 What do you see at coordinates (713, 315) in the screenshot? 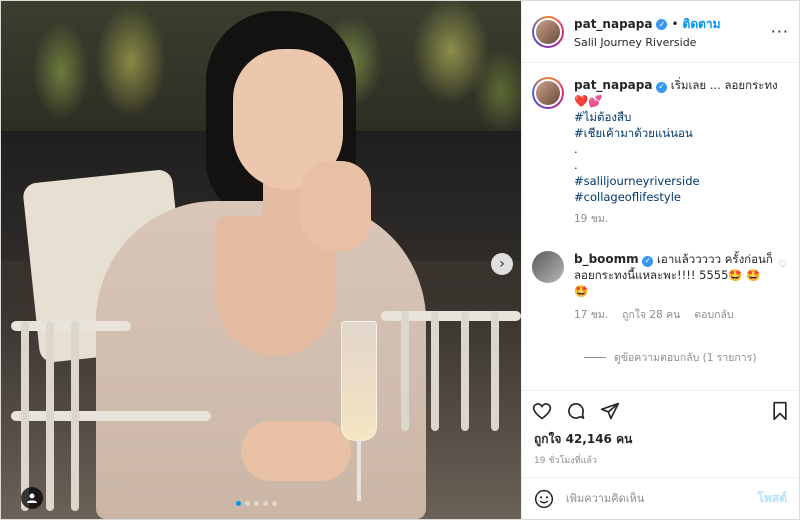
I see `comment-reply-button: ตอบกลับ` at bounding box center [713, 315].